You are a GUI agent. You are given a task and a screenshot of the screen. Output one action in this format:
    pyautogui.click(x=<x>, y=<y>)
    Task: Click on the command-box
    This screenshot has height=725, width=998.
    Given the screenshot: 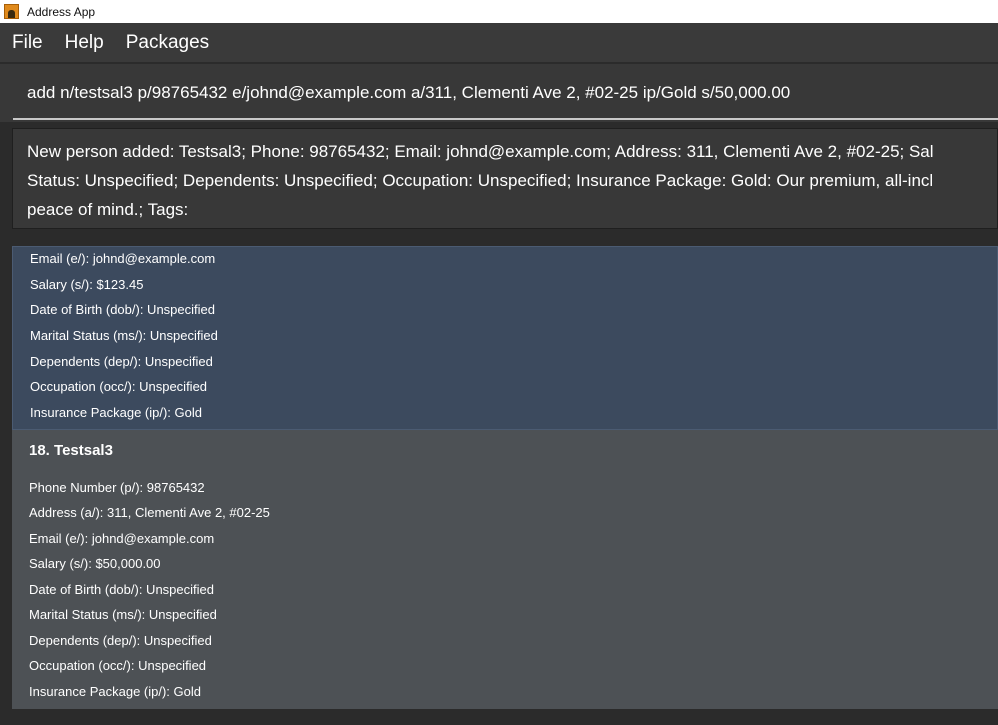 What is the action you would take?
    pyautogui.click(x=499, y=93)
    